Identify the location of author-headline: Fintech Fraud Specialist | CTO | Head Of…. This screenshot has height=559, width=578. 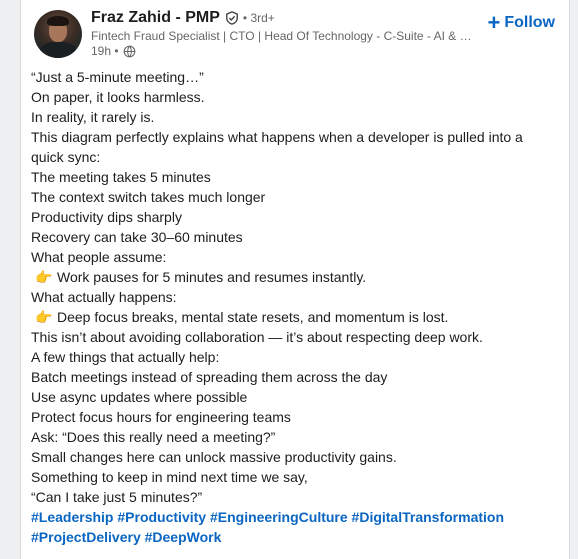
(282, 36).